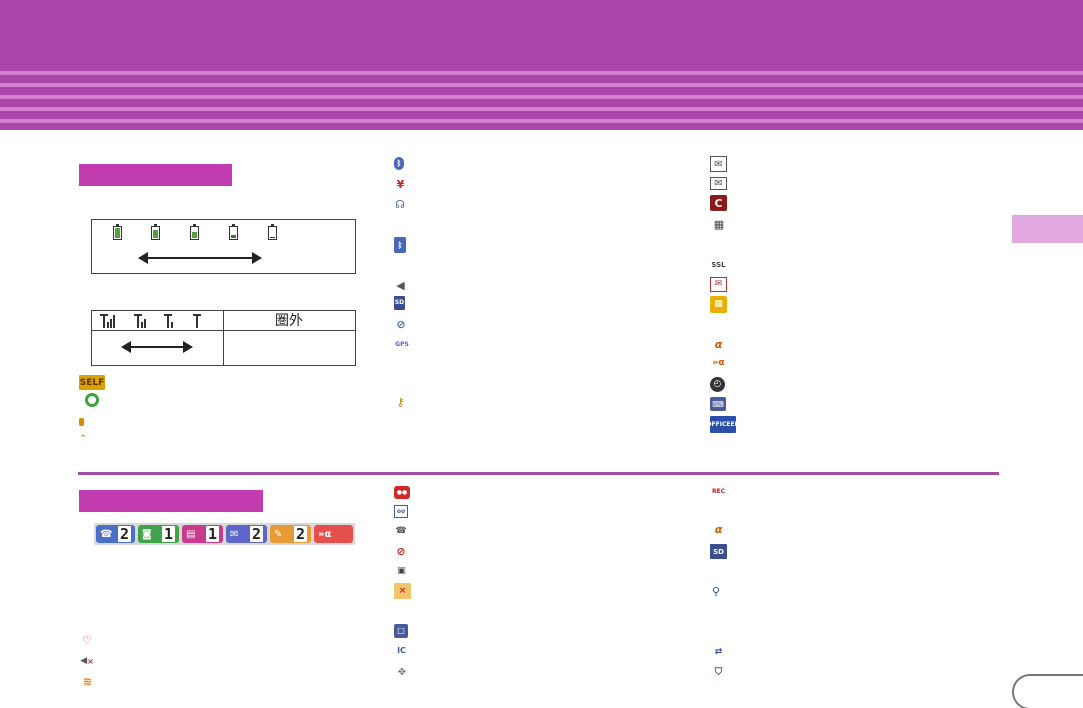 The width and height of the screenshot is (1083, 708). Describe the element at coordinates (1047, 229) in the screenshot. I see `chapter-tab` at that location.